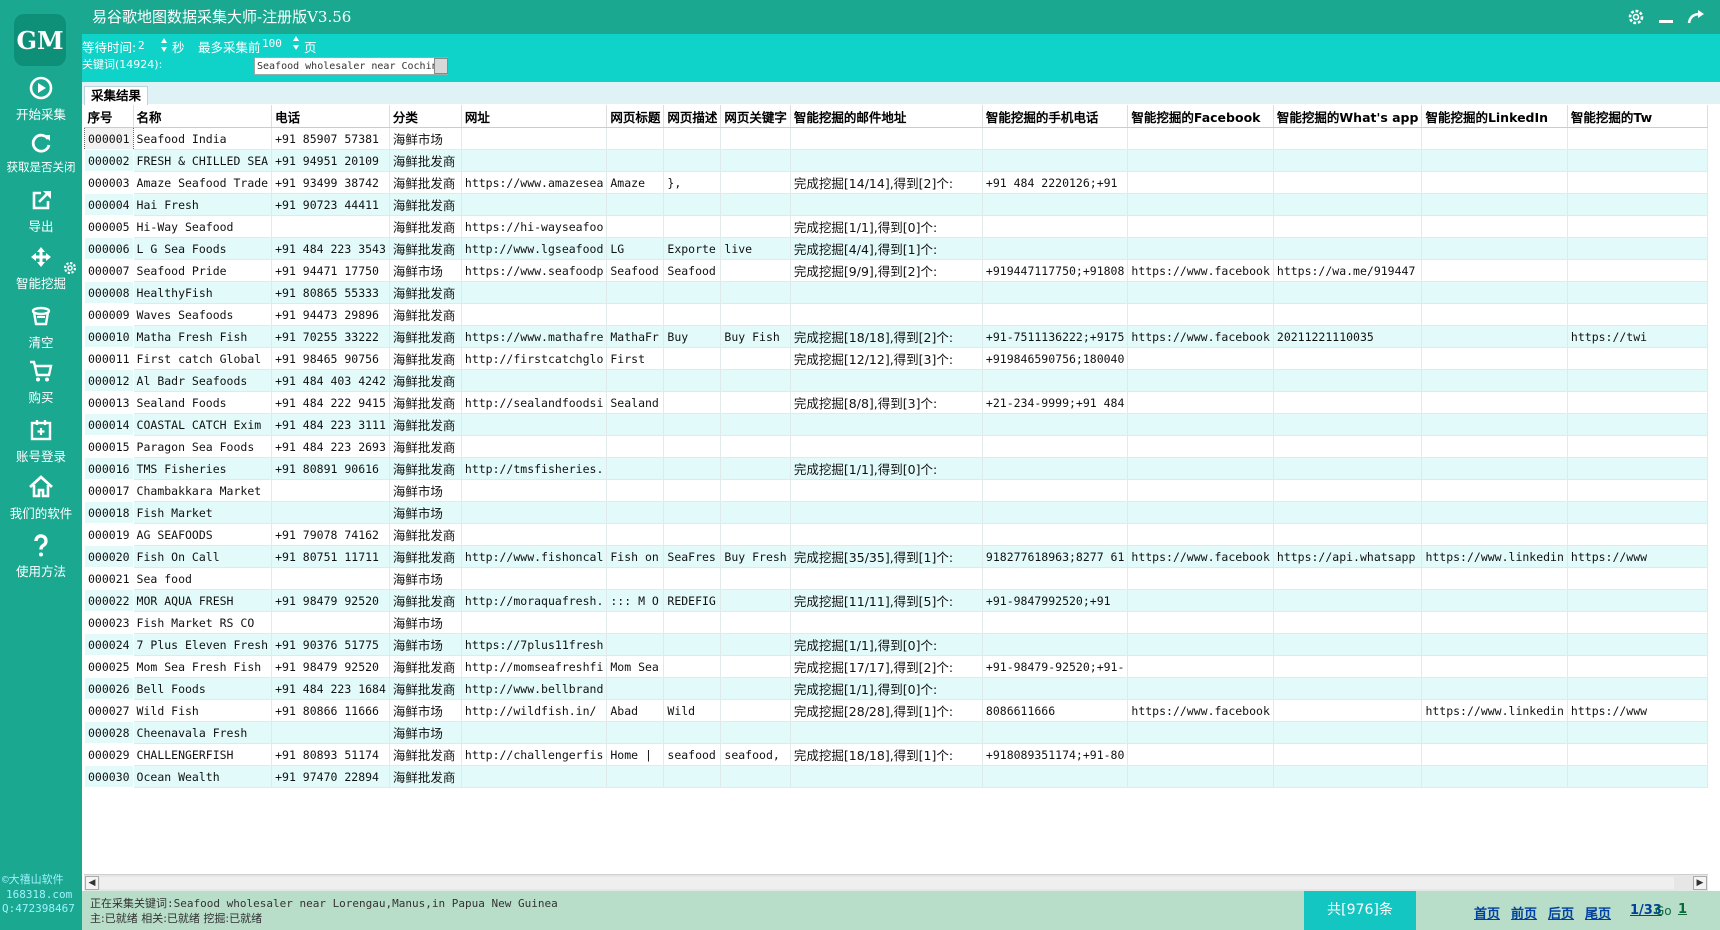 The width and height of the screenshot is (1720, 930). What do you see at coordinates (109, 512) in the screenshot?
I see `row-index-cell: 000018` at bounding box center [109, 512].